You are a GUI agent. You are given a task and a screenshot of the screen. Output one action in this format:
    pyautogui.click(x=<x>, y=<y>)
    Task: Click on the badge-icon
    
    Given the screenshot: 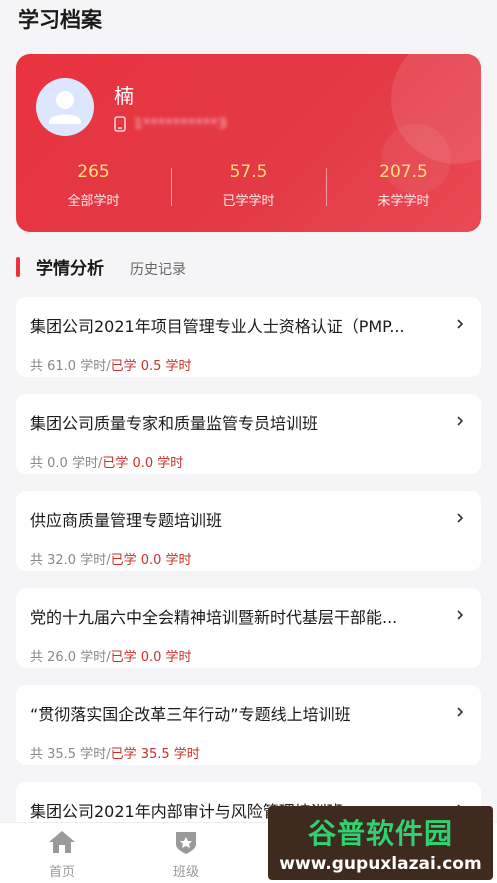 What is the action you would take?
    pyautogui.click(x=186, y=843)
    